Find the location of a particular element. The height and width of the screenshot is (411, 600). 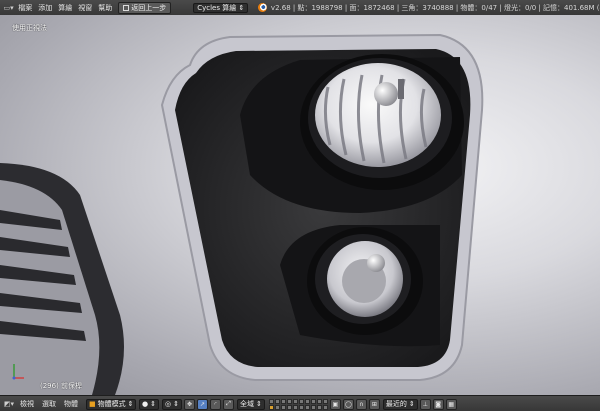

lock-camera-button: ▣ is located at coordinates (335, 404).